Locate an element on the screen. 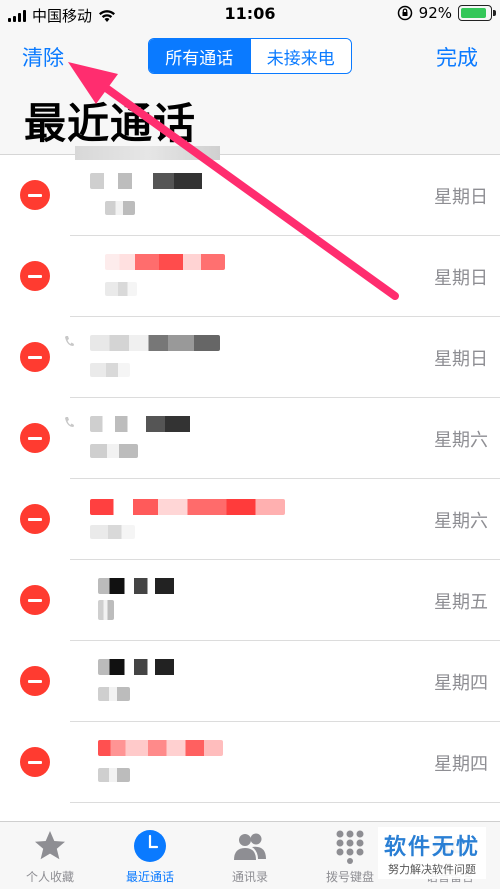 The image size is (500, 889). battery-icon is located at coordinates (477, 13).